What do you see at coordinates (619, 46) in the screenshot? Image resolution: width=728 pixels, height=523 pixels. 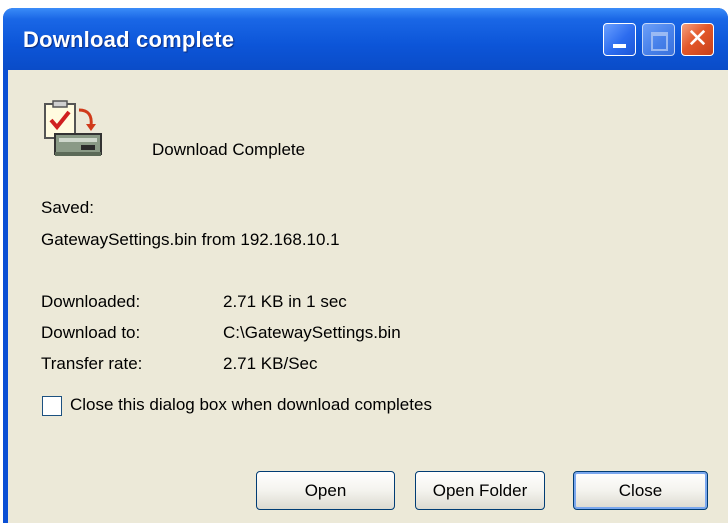 I see `minimize-icon` at bounding box center [619, 46].